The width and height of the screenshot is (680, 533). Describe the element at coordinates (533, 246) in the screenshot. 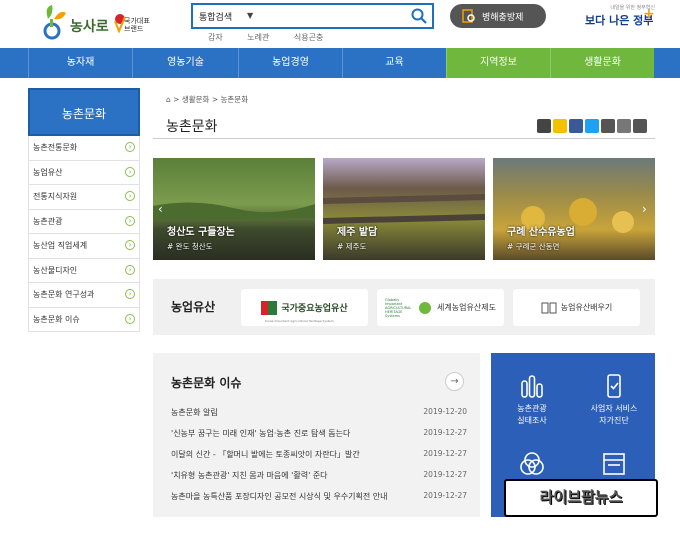

I see `slide-location: # 구례군 산동면` at that location.